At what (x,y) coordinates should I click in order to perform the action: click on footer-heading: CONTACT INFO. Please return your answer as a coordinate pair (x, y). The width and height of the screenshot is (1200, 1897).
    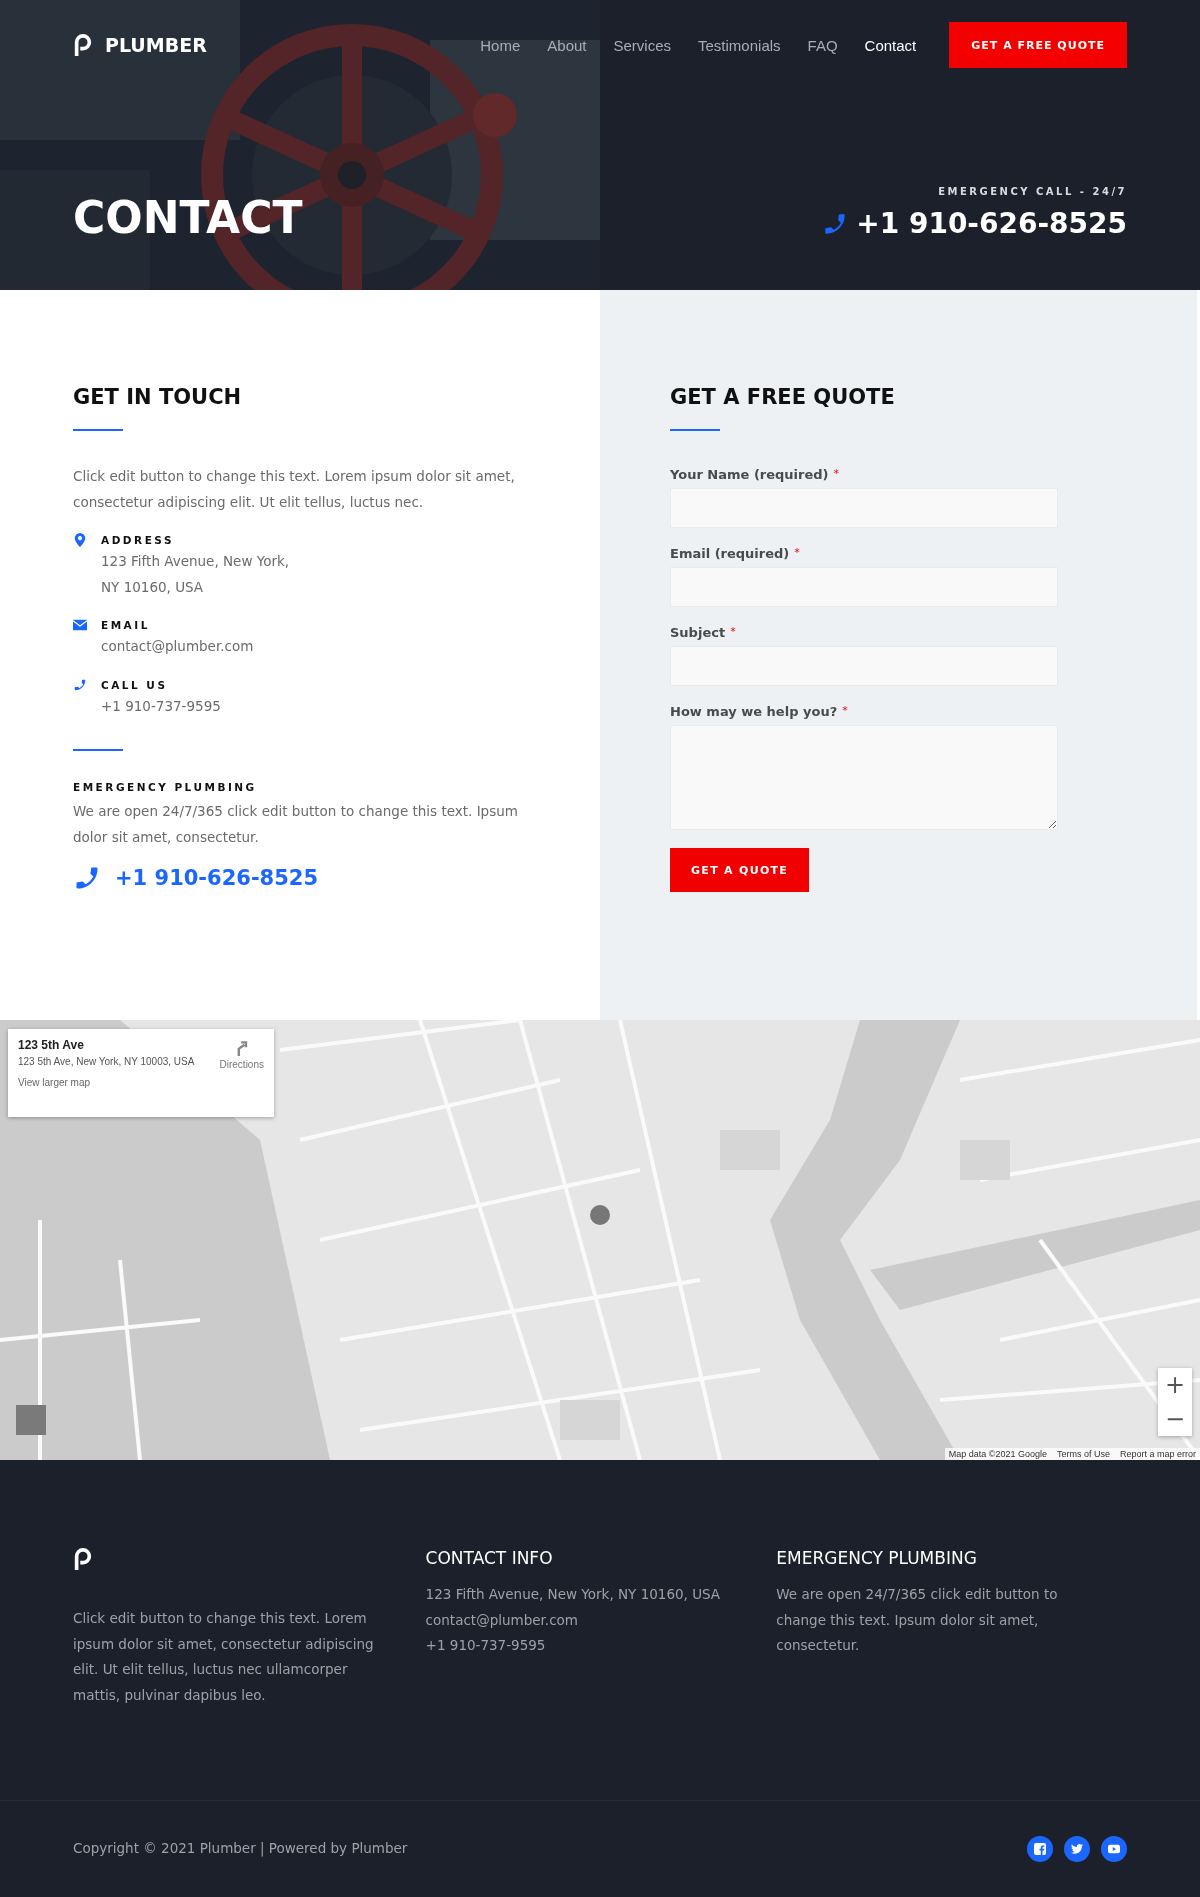
    Looking at the image, I should click on (489, 1558).